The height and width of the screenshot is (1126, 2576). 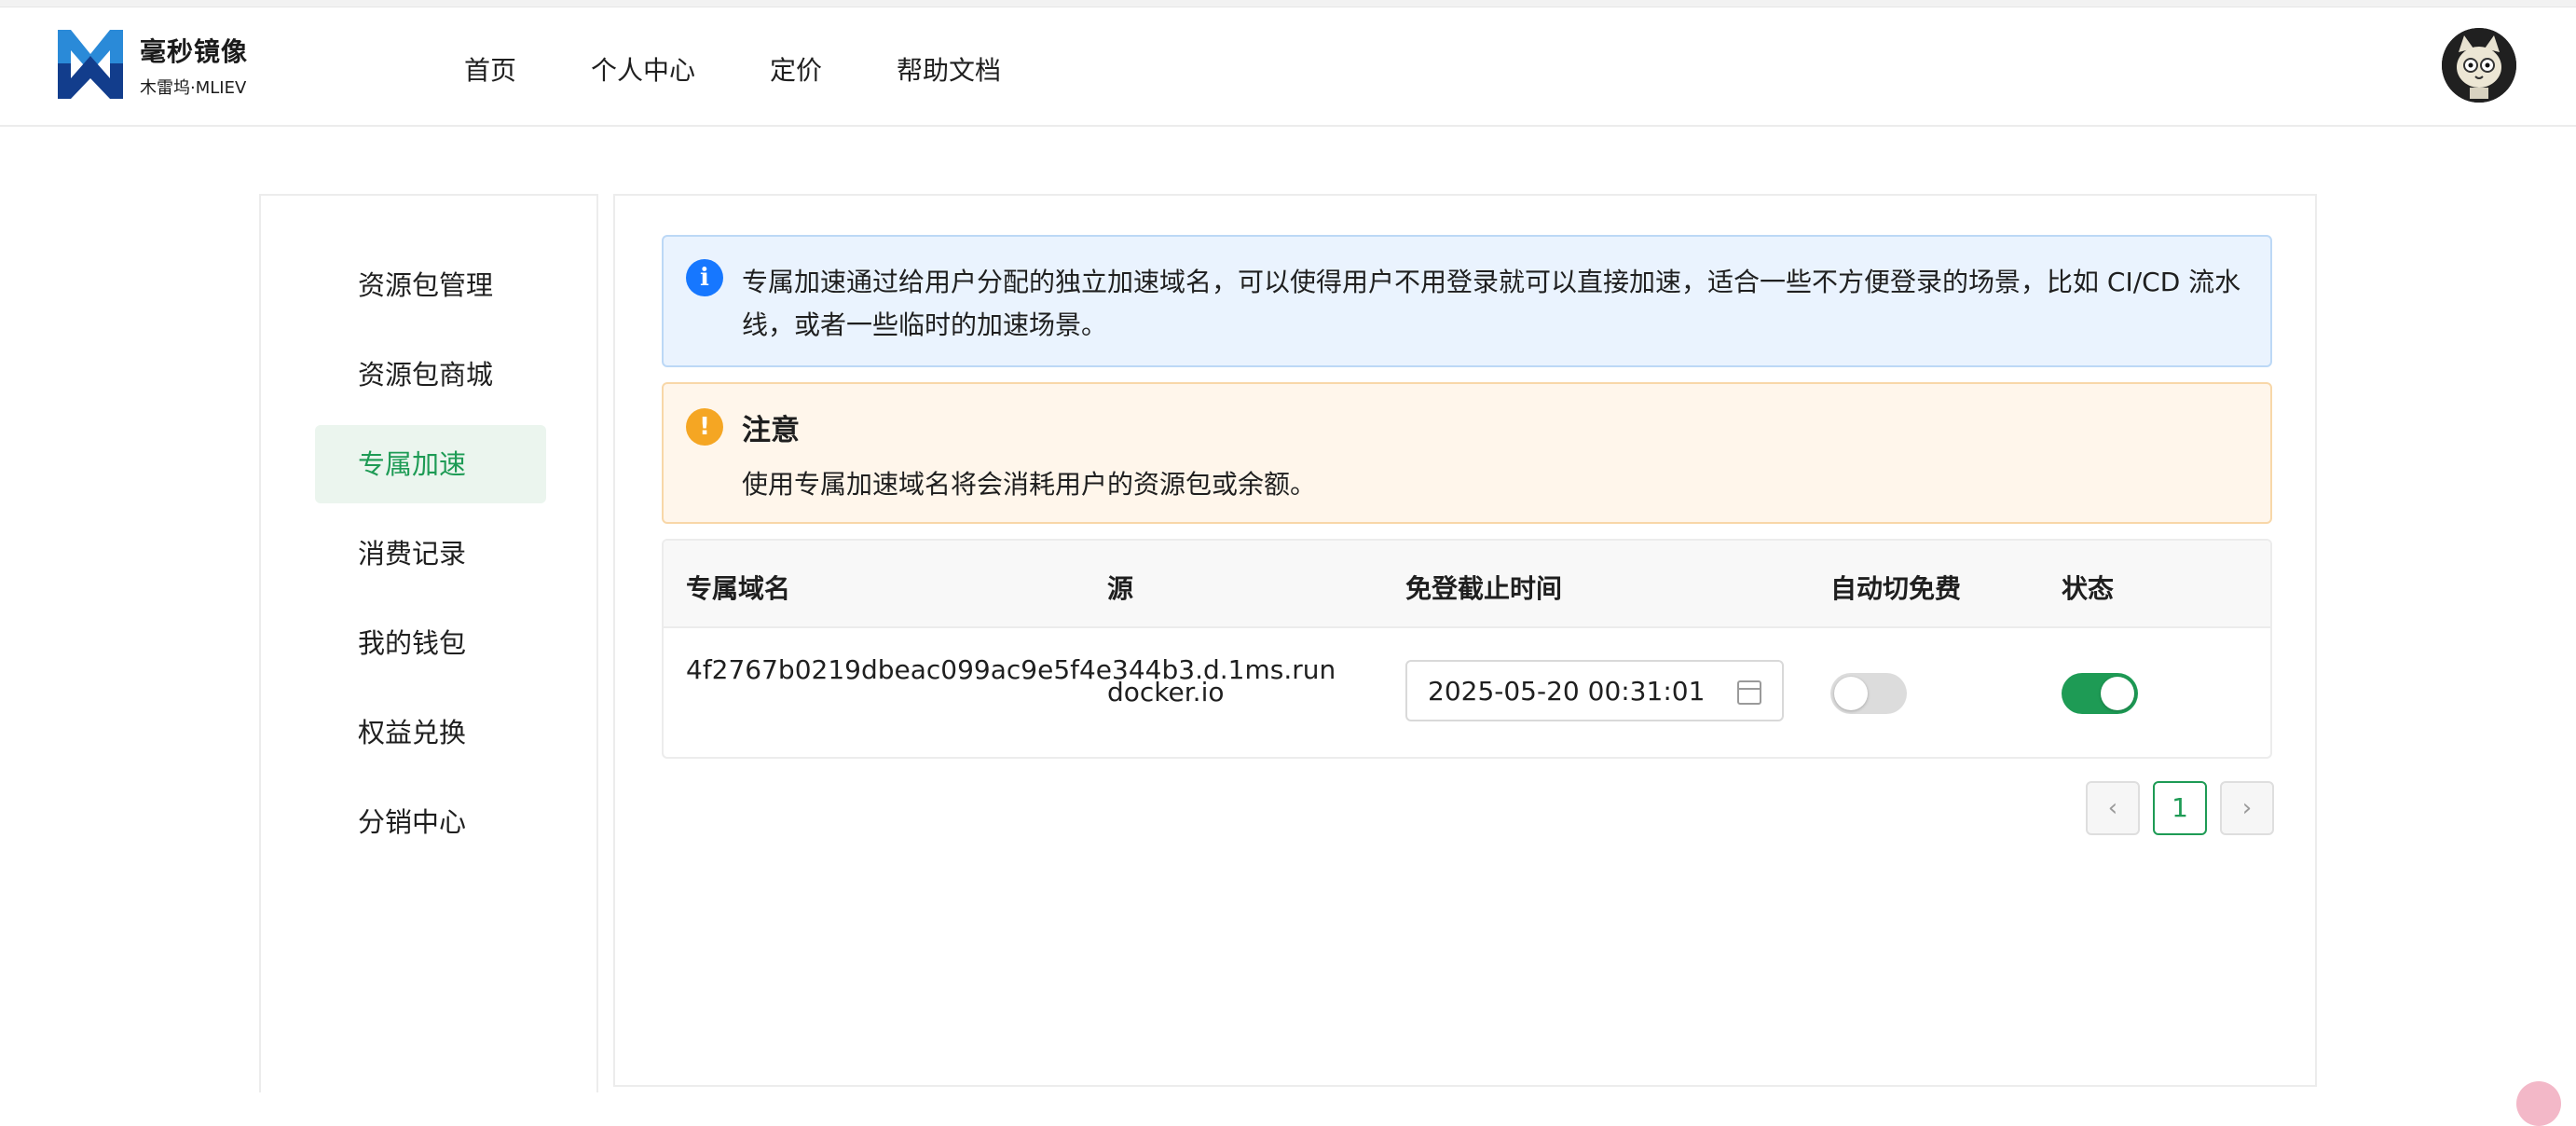 I want to click on avatar, so click(x=2479, y=66).